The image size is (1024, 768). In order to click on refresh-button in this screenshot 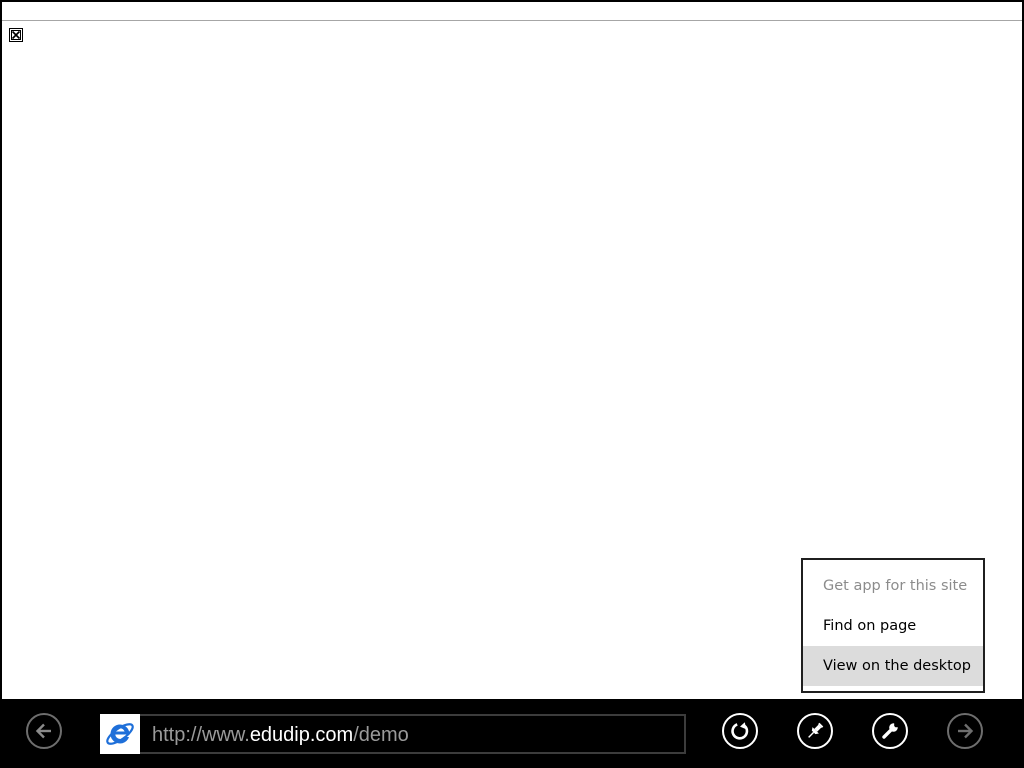, I will do `click(740, 731)`.